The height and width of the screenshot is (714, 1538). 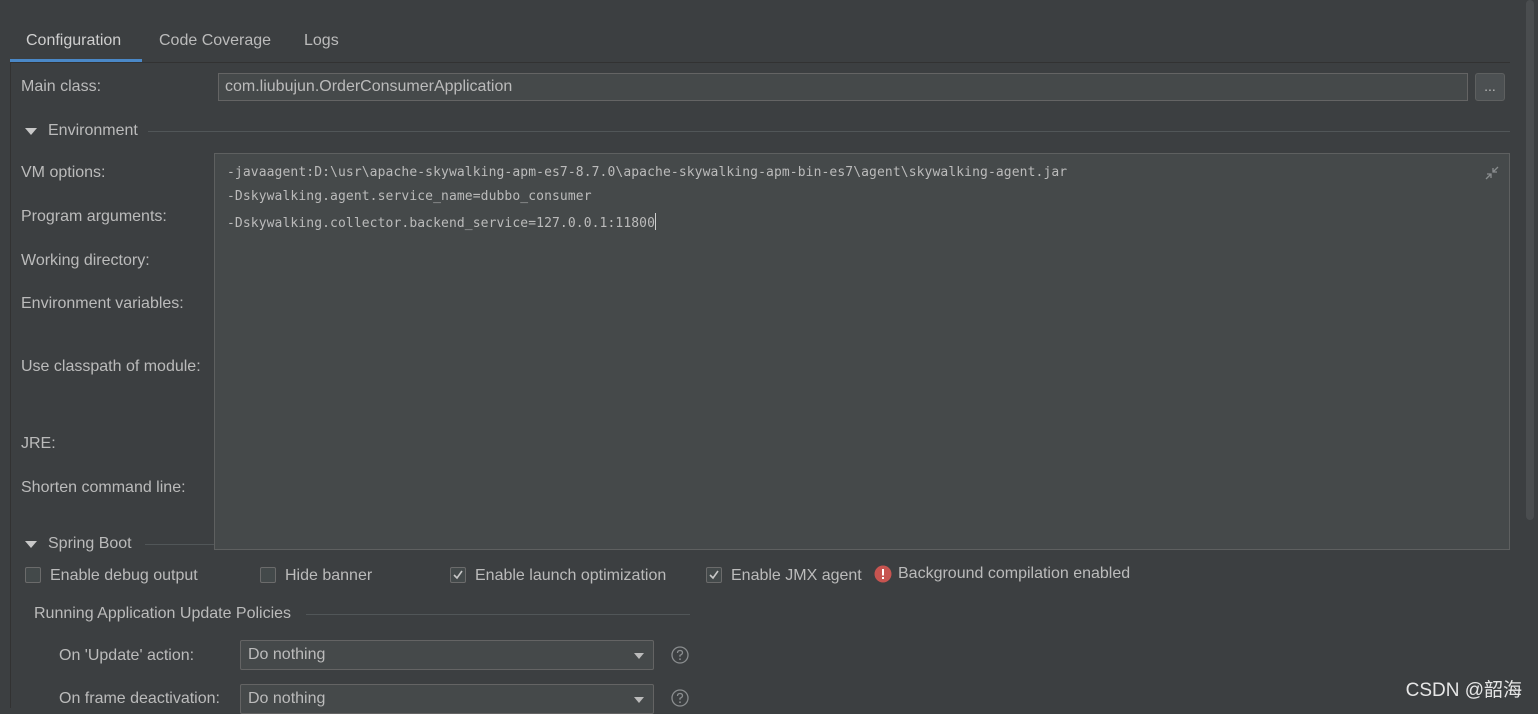 What do you see at coordinates (63, 172) in the screenshot?
I see `vm-options-label: VM options:` at bounding box center [63, 172].